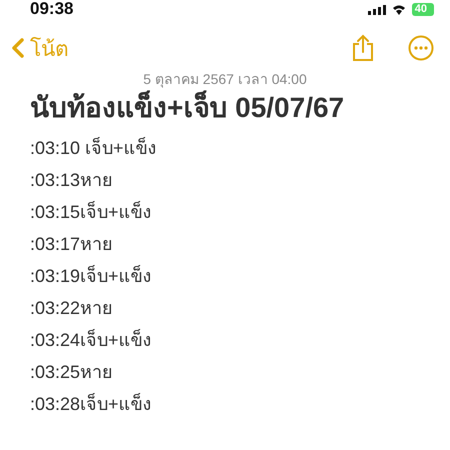 This screenshot has height=450, width=450. Describe the element at coordinates (91, 340) in the screenshot. I see `note-line: :03:24เจ็บ+แข็ง` at that location.